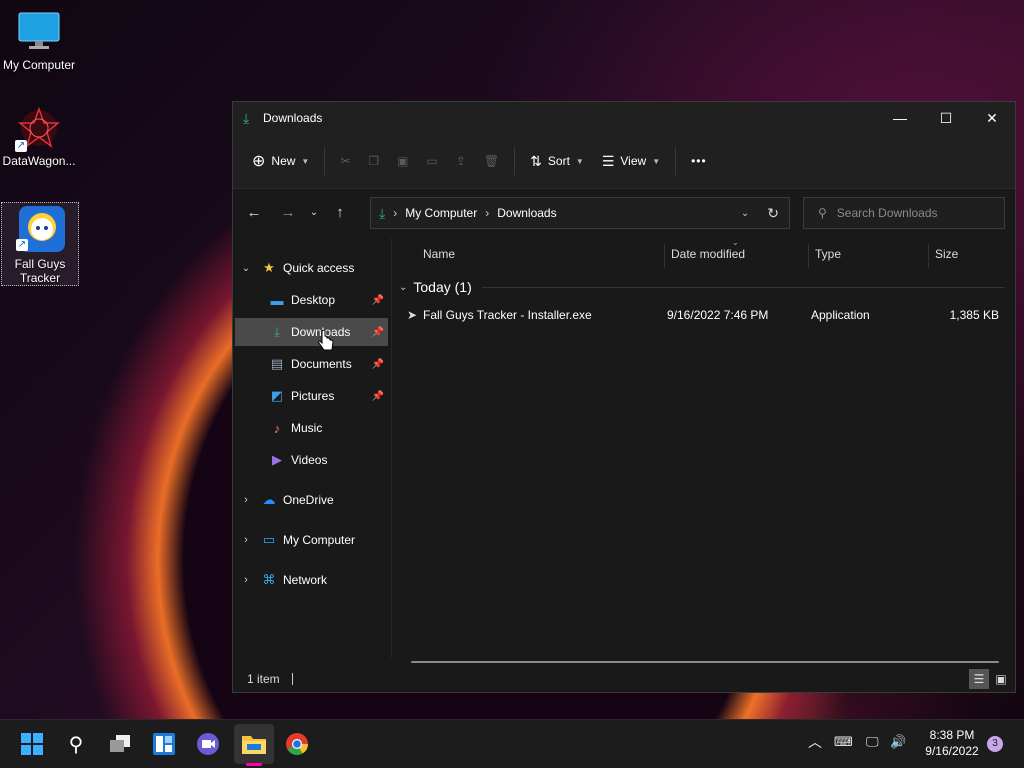 Image resolution: width=1024 pixels, height=768 pixels. What do you see at coordinates (292, 679) in the screenshot?
I see `status-divider` at bounding box center [292, 679].